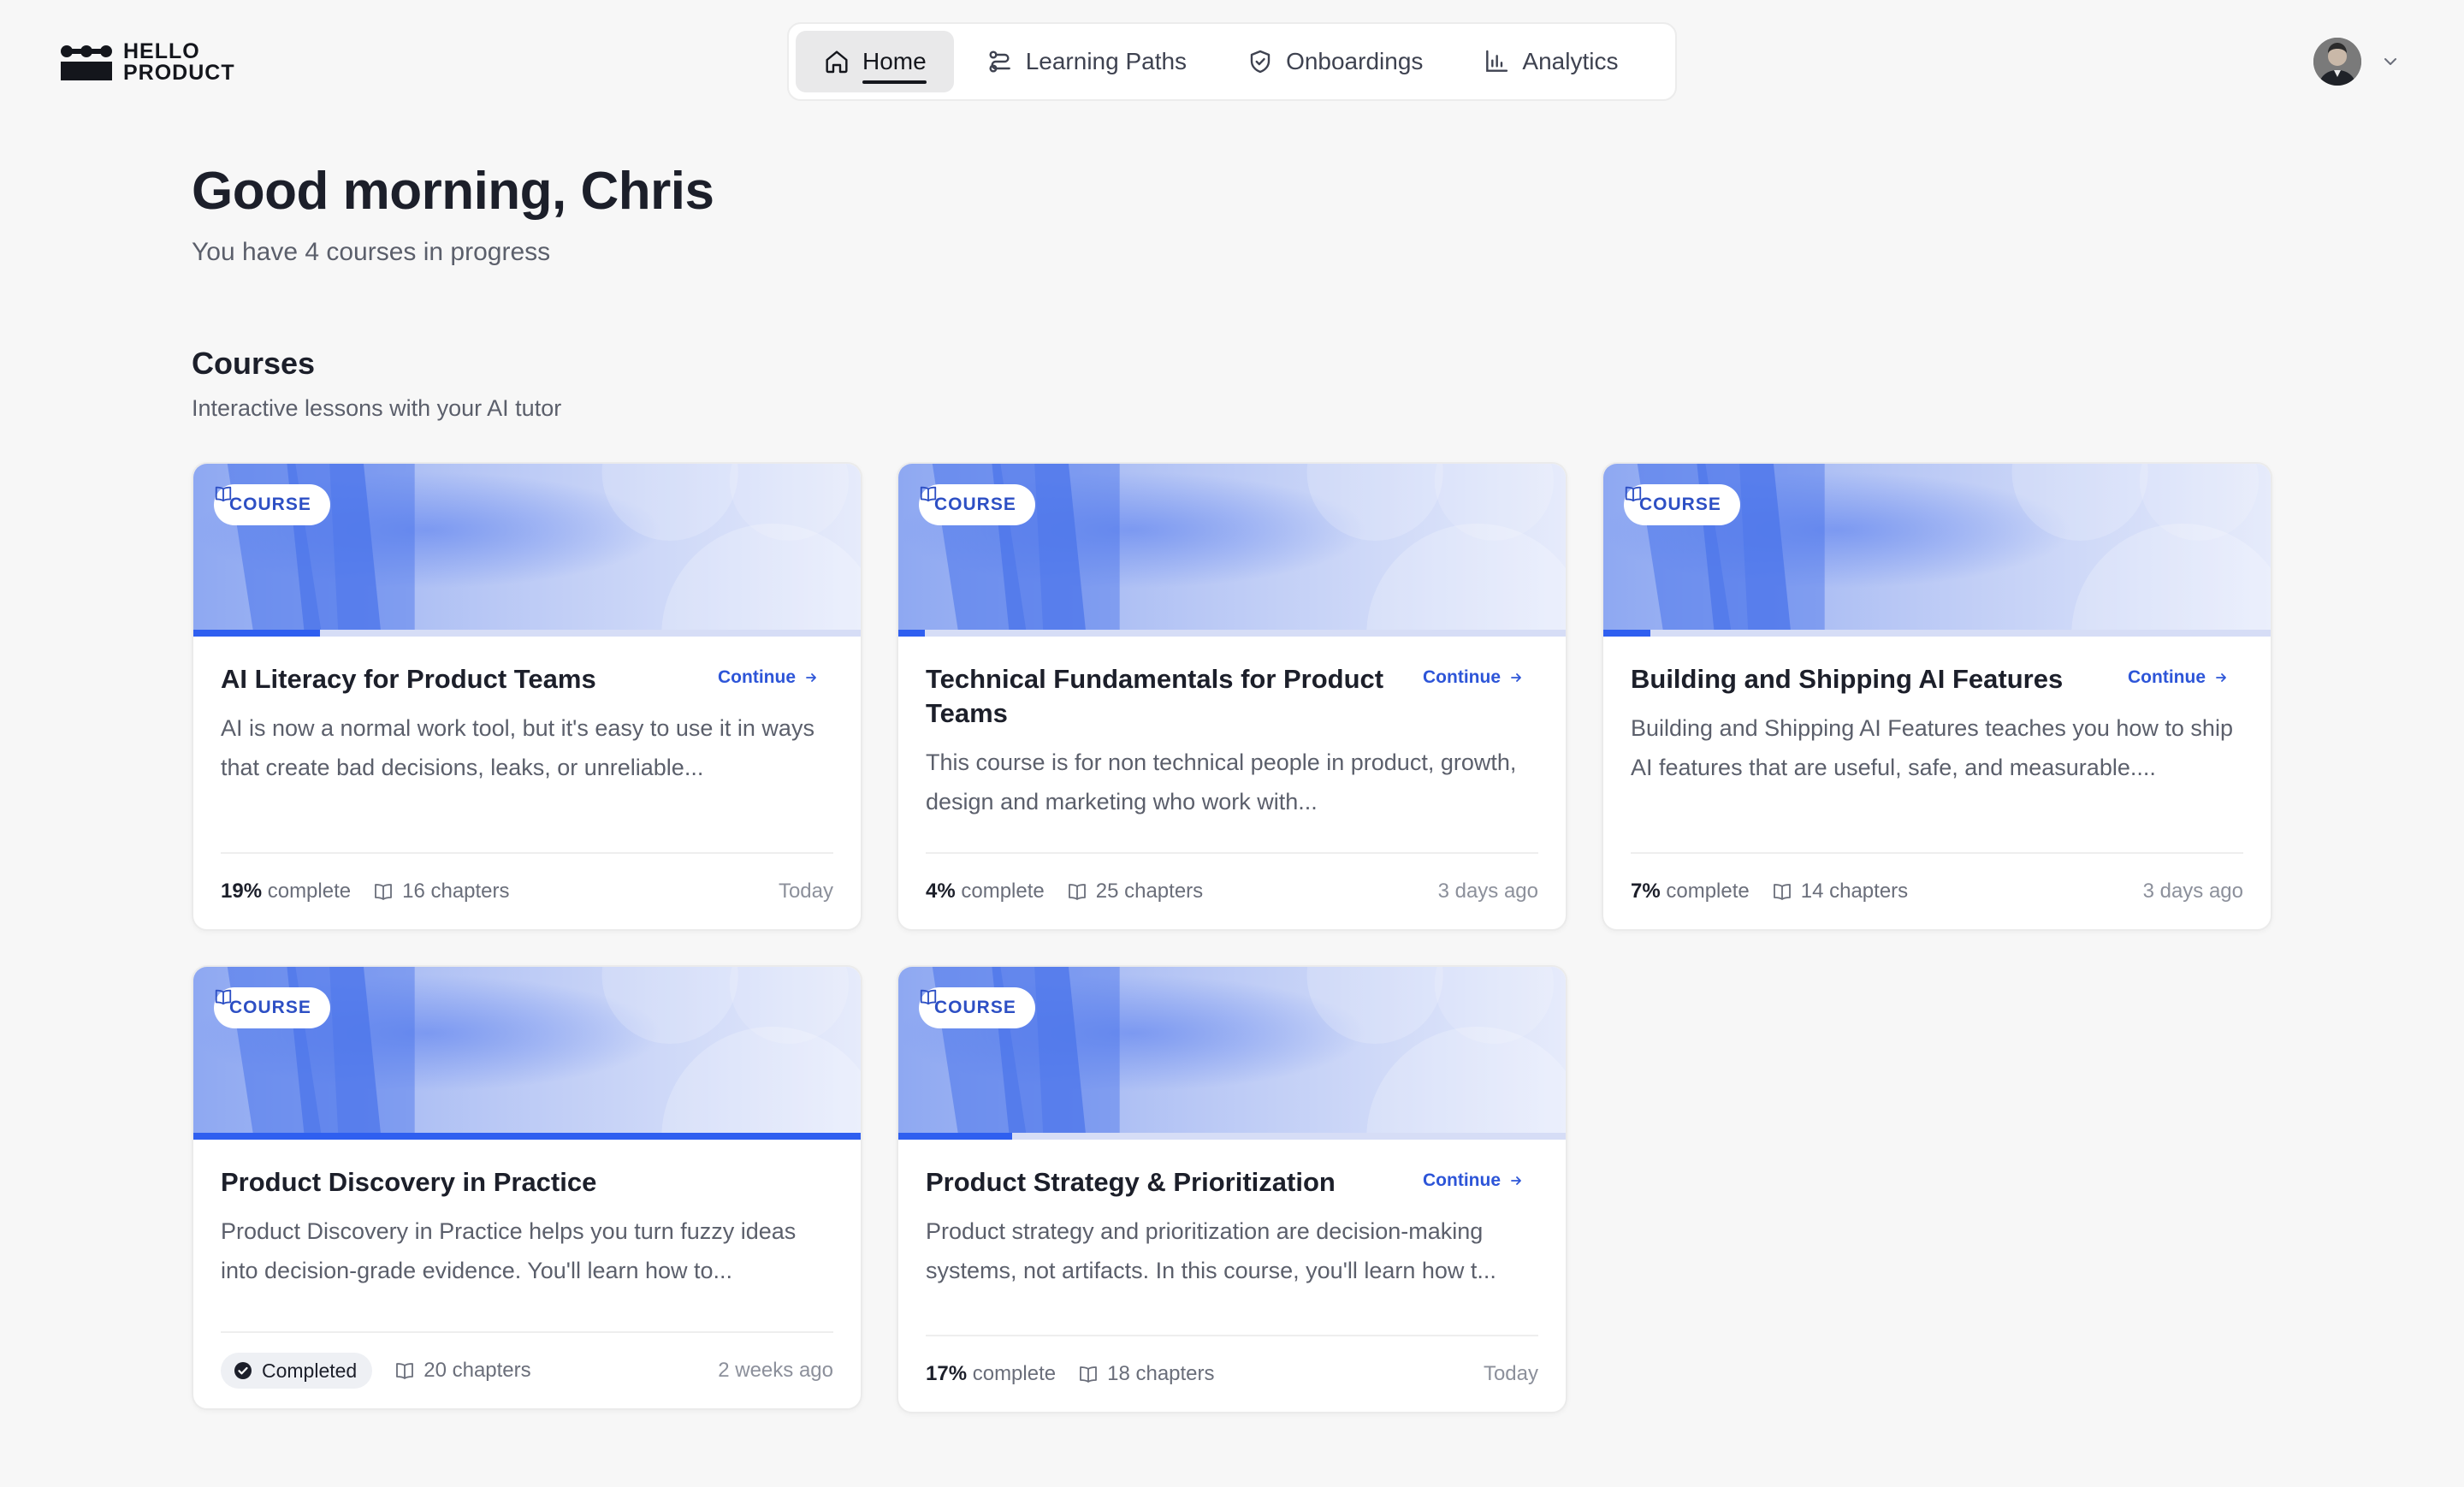 The width and height of the screenshot is (2464, 1487). Describe the element at coordinates (1570, 61) in the screenshot. I see `nav-analytics-label: Analytics` at that location.